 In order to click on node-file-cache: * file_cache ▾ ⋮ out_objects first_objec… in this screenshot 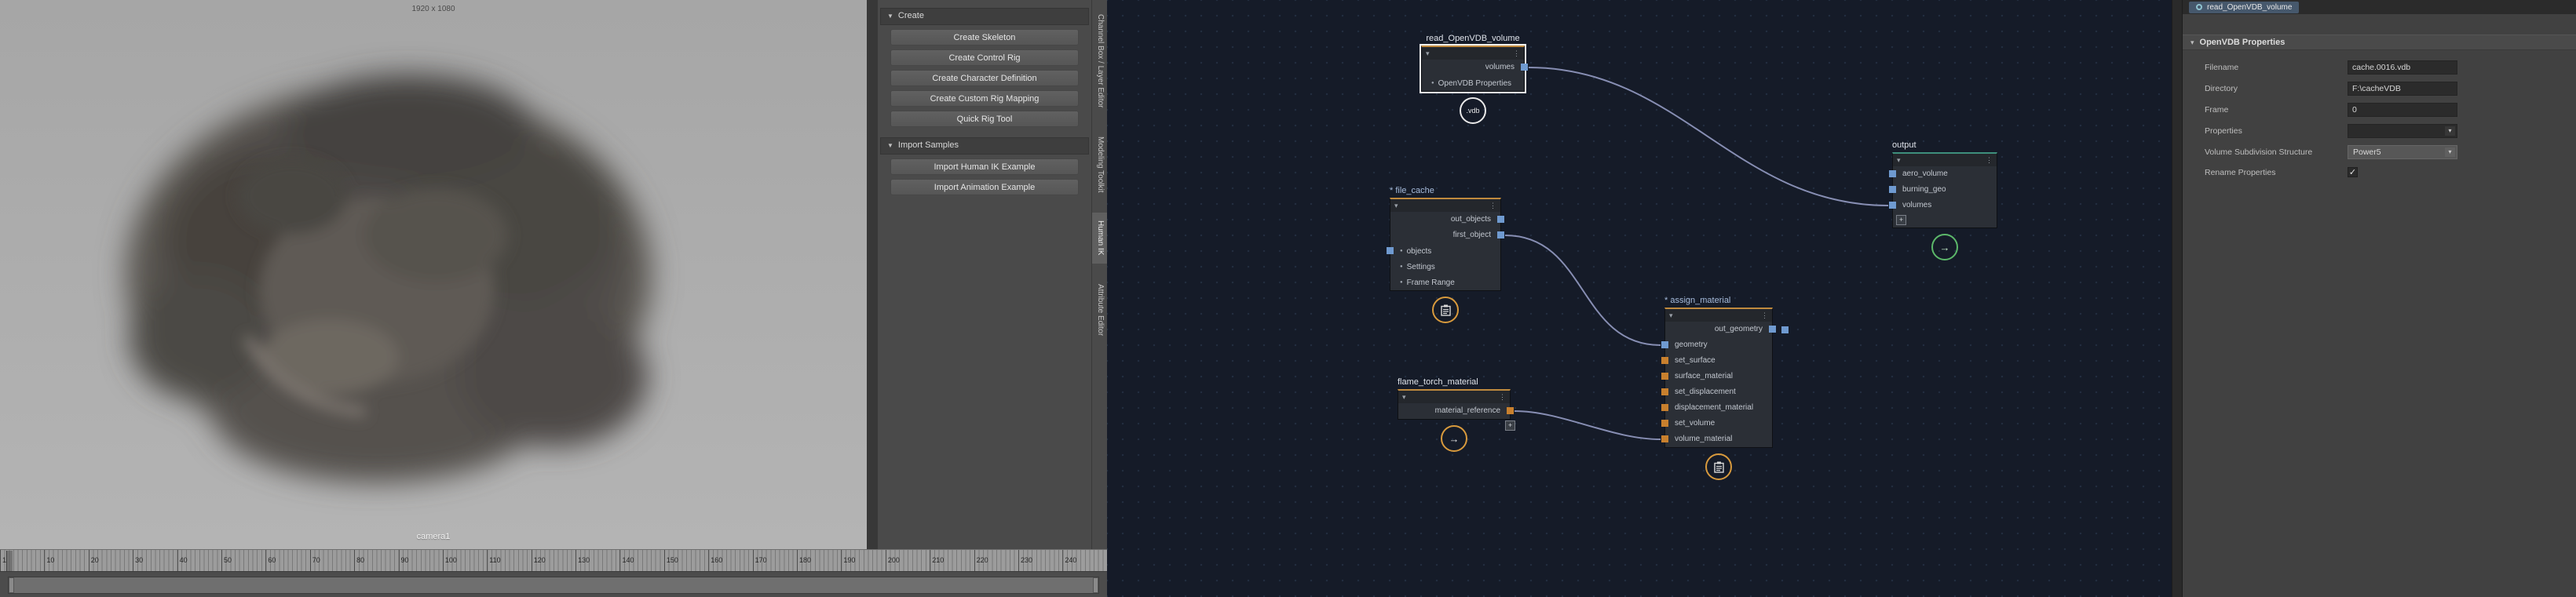, I will do `click(1445, 254)`.